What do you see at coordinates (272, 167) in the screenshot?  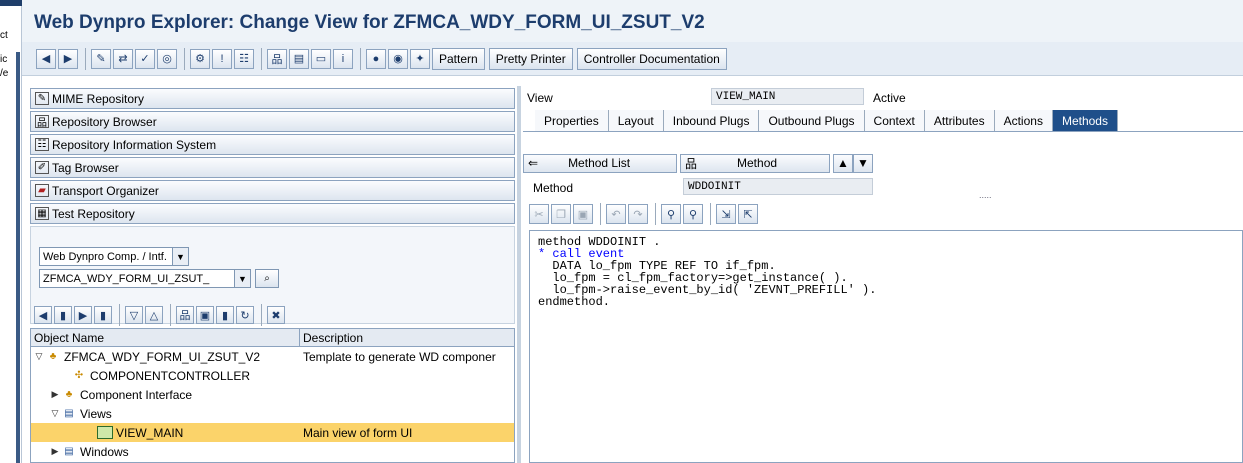 I see `nav-tag-browser: ✐ Tag Browser` at bounding box center [272, 167].